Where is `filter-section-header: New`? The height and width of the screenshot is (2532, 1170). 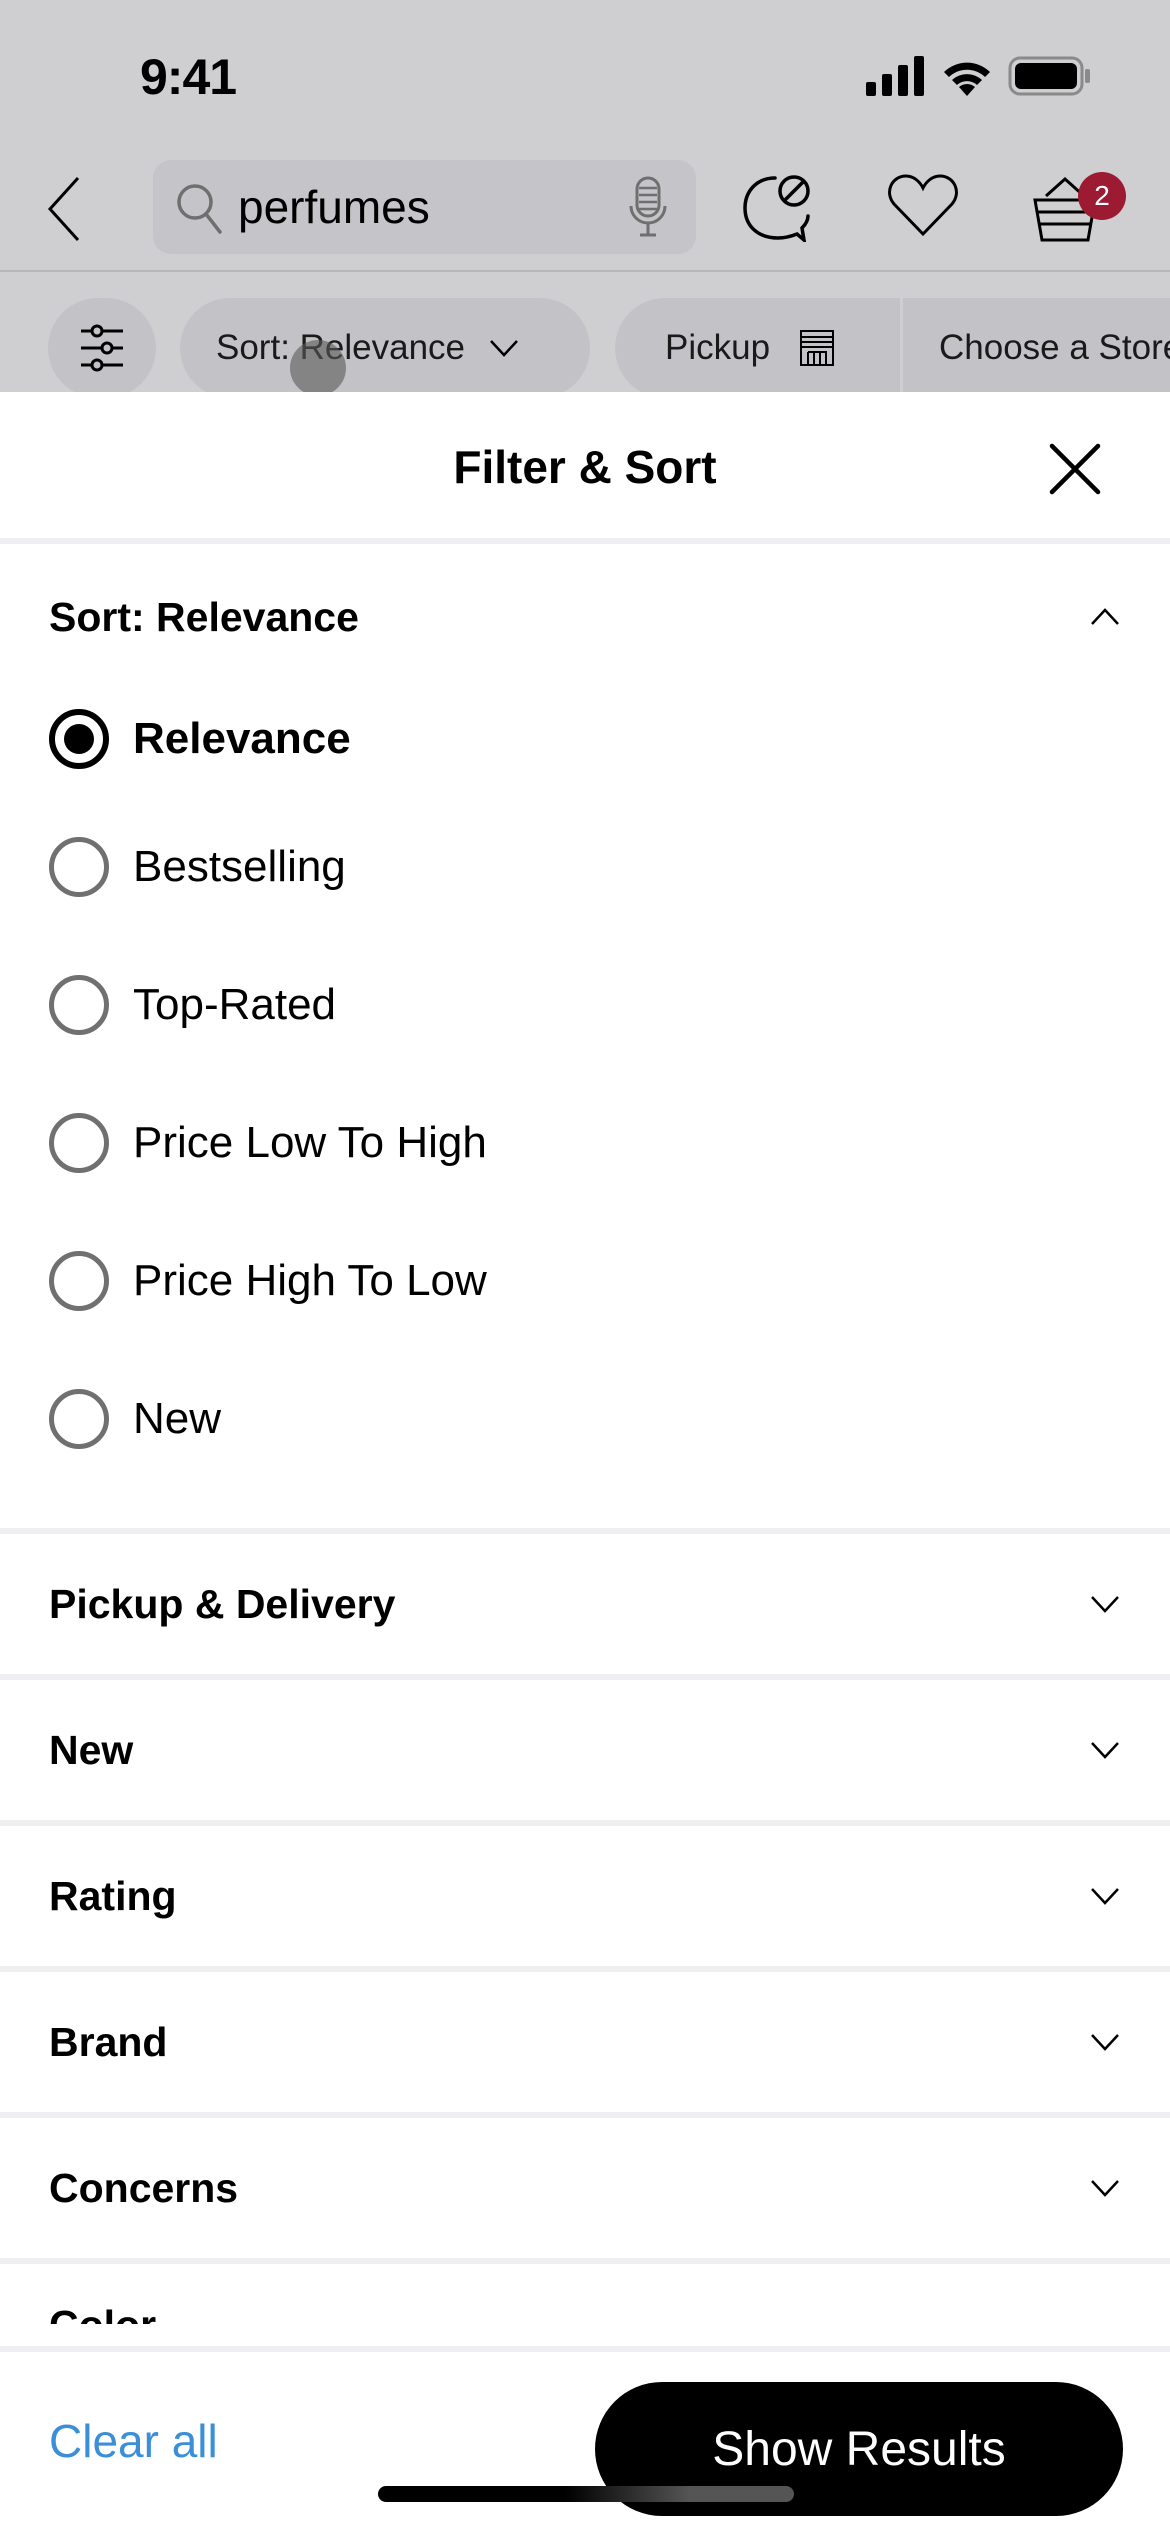
filter-section-header: New is located at coordinates (585, 1750).